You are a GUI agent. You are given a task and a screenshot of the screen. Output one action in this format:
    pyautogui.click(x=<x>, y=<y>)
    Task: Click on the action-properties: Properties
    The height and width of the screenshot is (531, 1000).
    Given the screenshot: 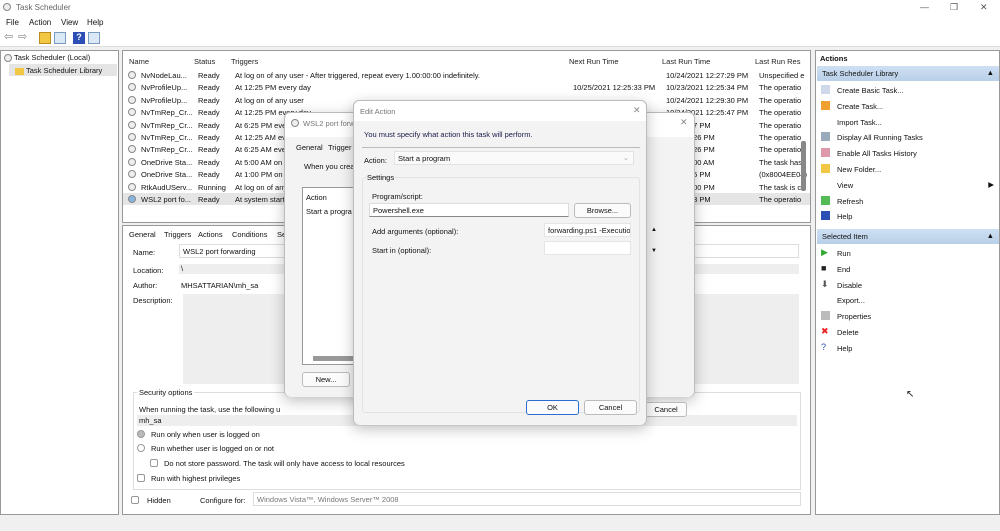 What is the action you would take?
    pyautogui.click(x=907, y=316)
    